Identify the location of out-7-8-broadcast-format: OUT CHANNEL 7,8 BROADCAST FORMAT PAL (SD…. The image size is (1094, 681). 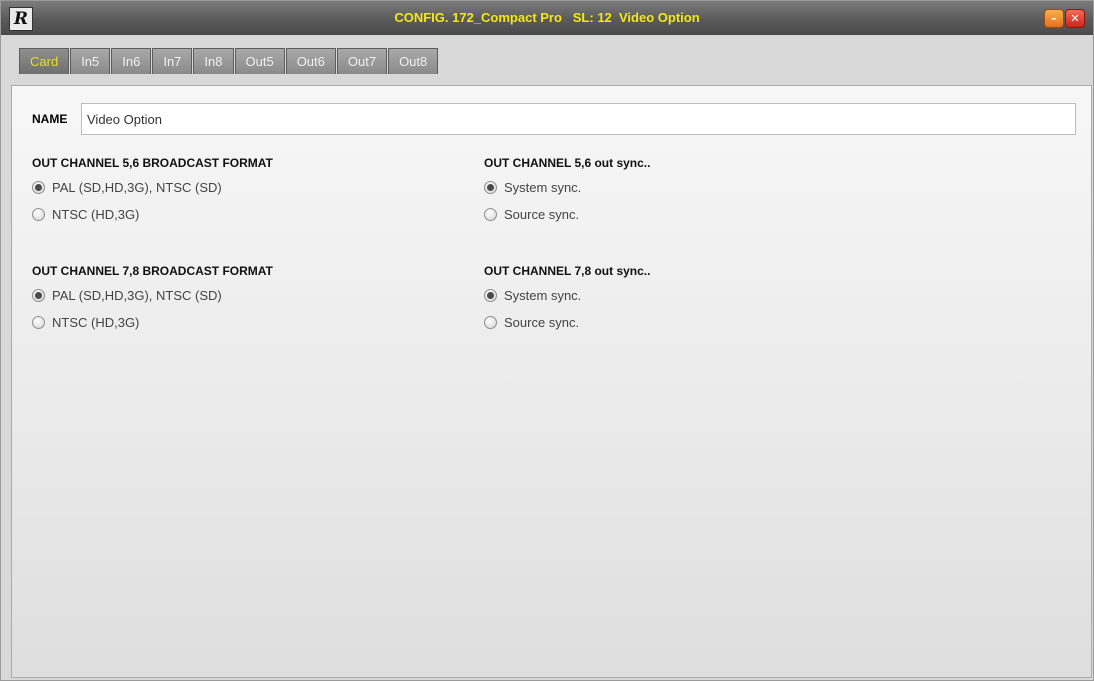
(152, 300).